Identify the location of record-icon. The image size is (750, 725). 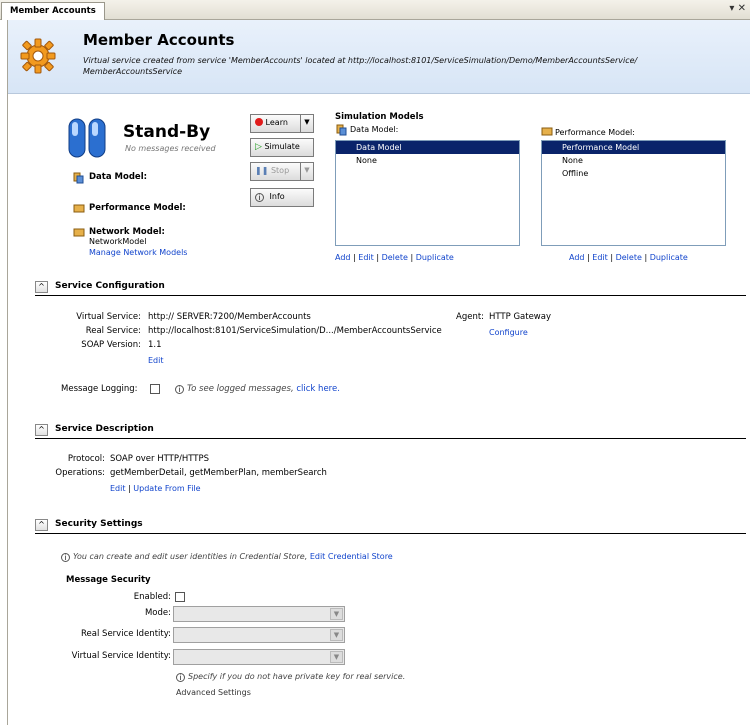
(259, 122).